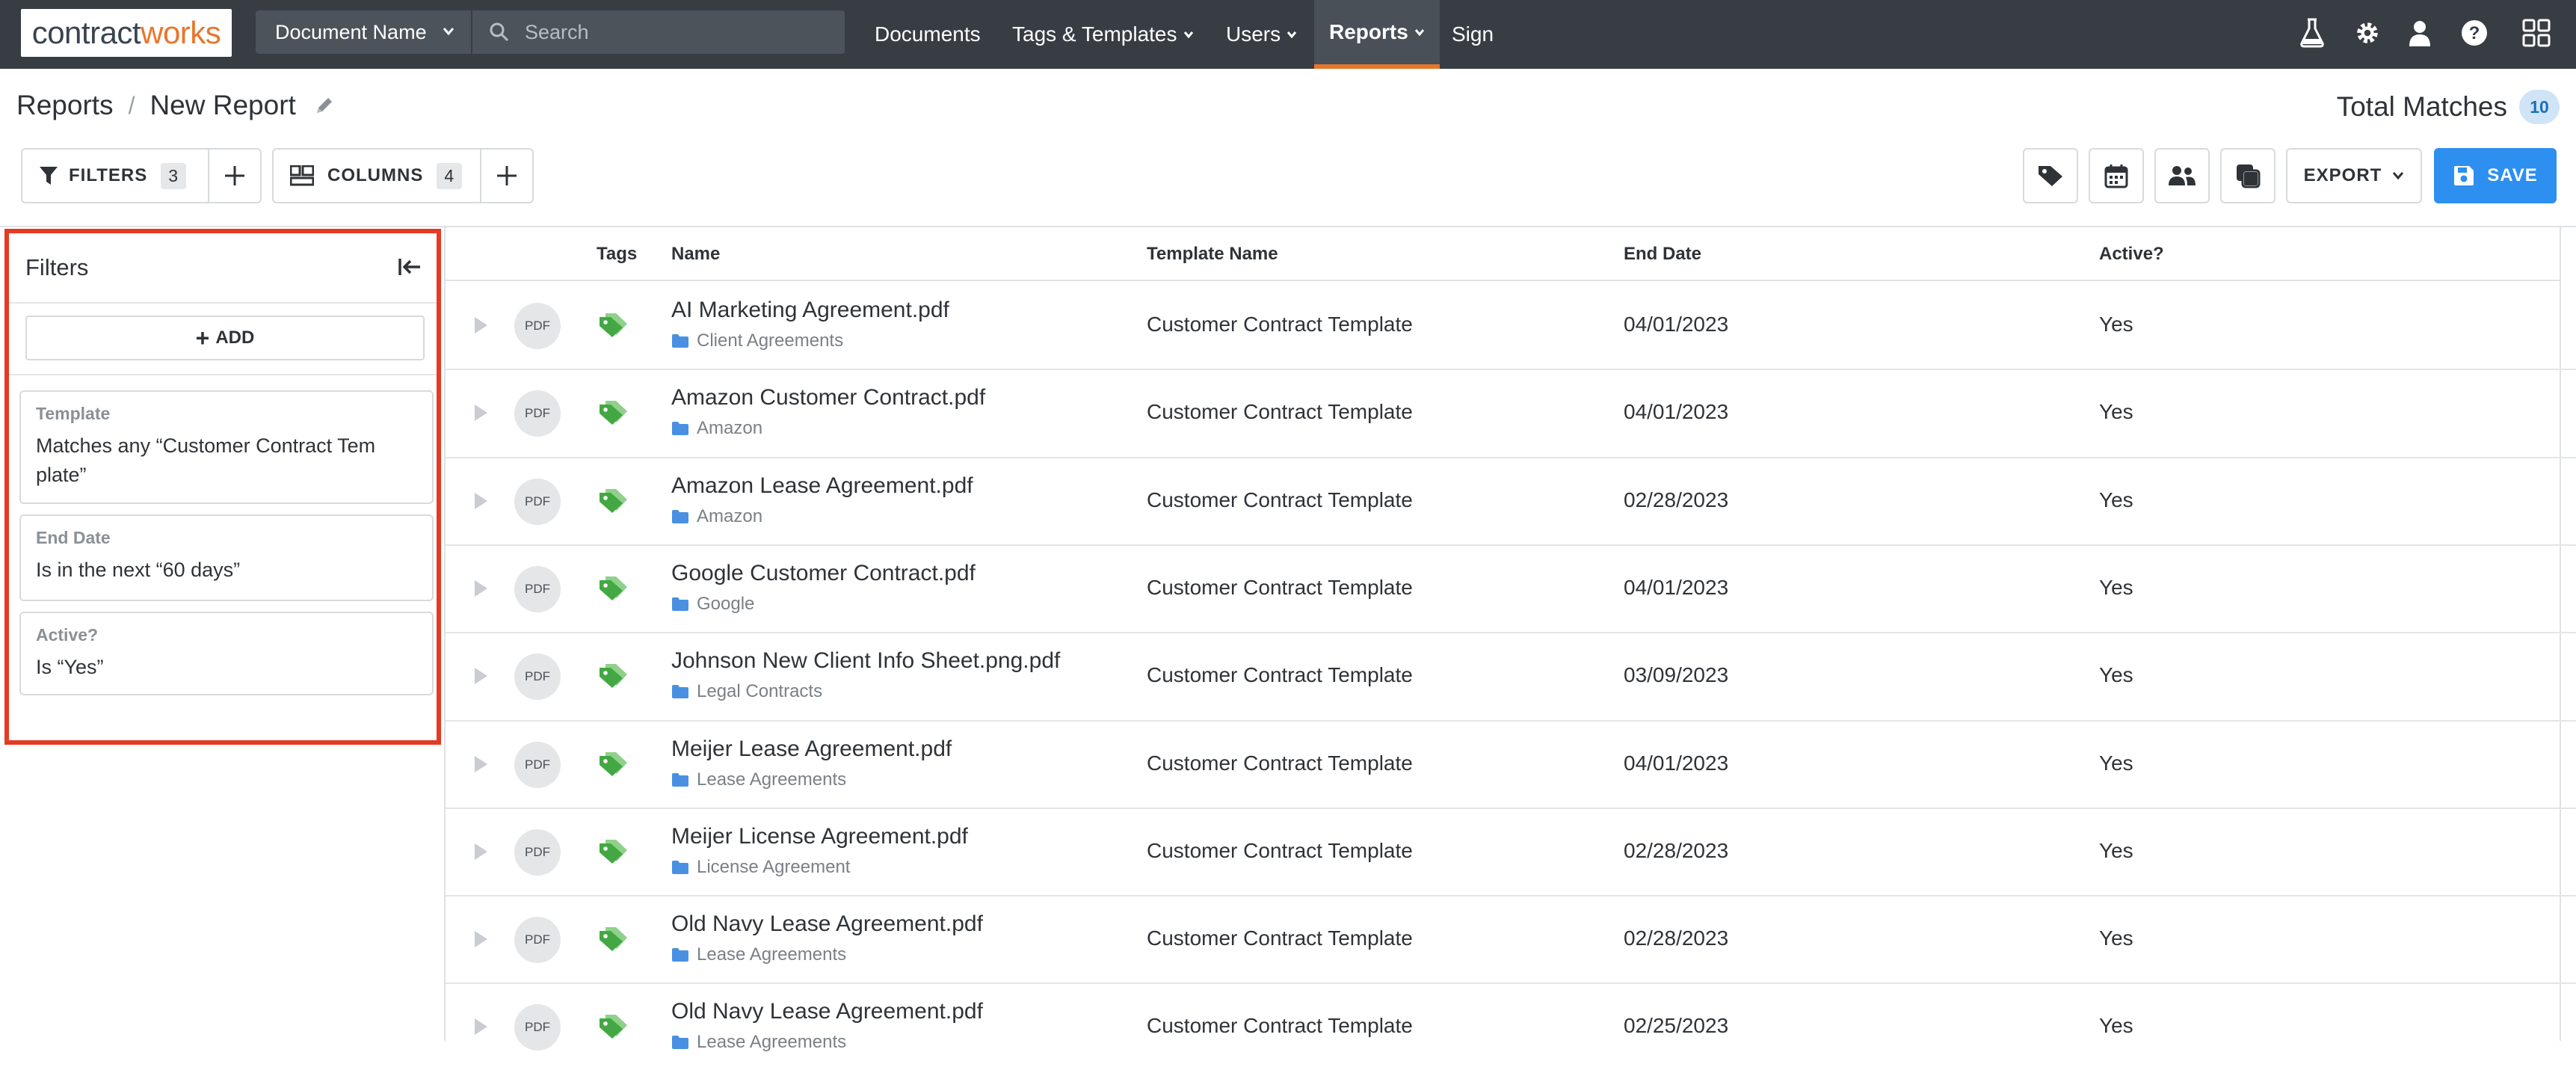  What do you see at coordinates (2367, 33) in the screenshot?
I see `gear-icon` at bounding box center [2367, 33].